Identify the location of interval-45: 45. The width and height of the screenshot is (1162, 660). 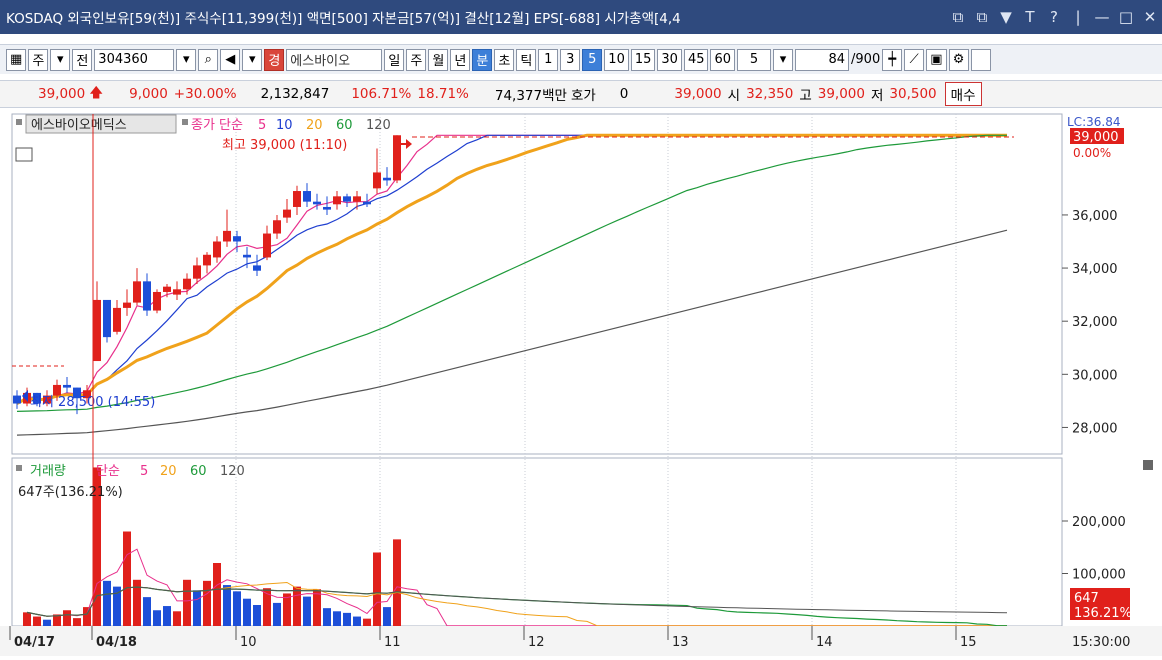
(696, 59).